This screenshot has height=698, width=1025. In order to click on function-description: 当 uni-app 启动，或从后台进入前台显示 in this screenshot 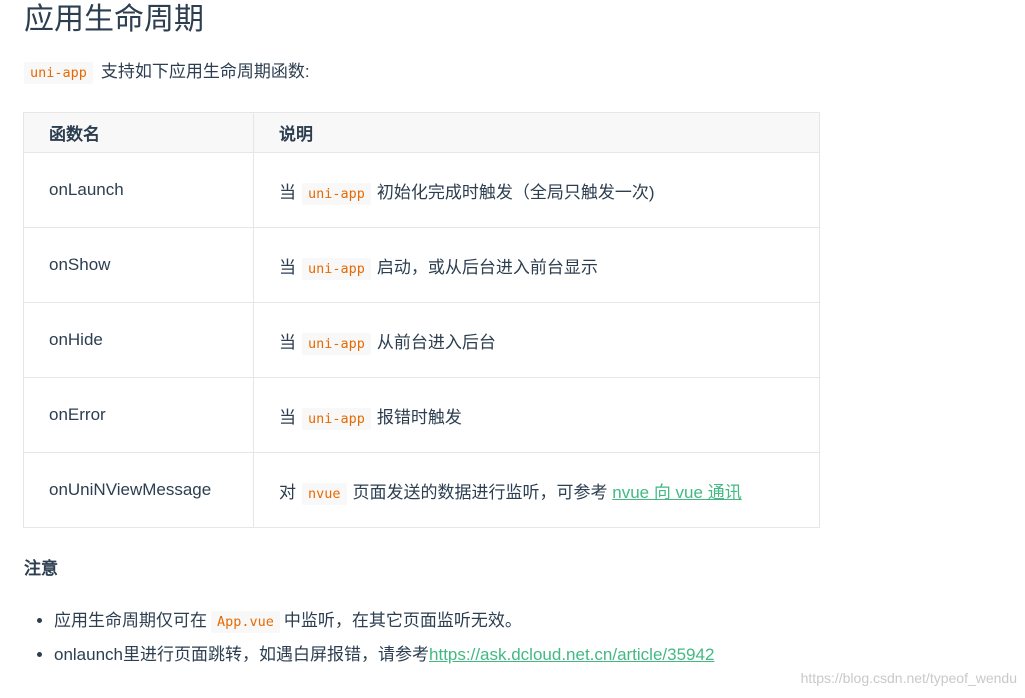, I will do `click(536, 265)`.